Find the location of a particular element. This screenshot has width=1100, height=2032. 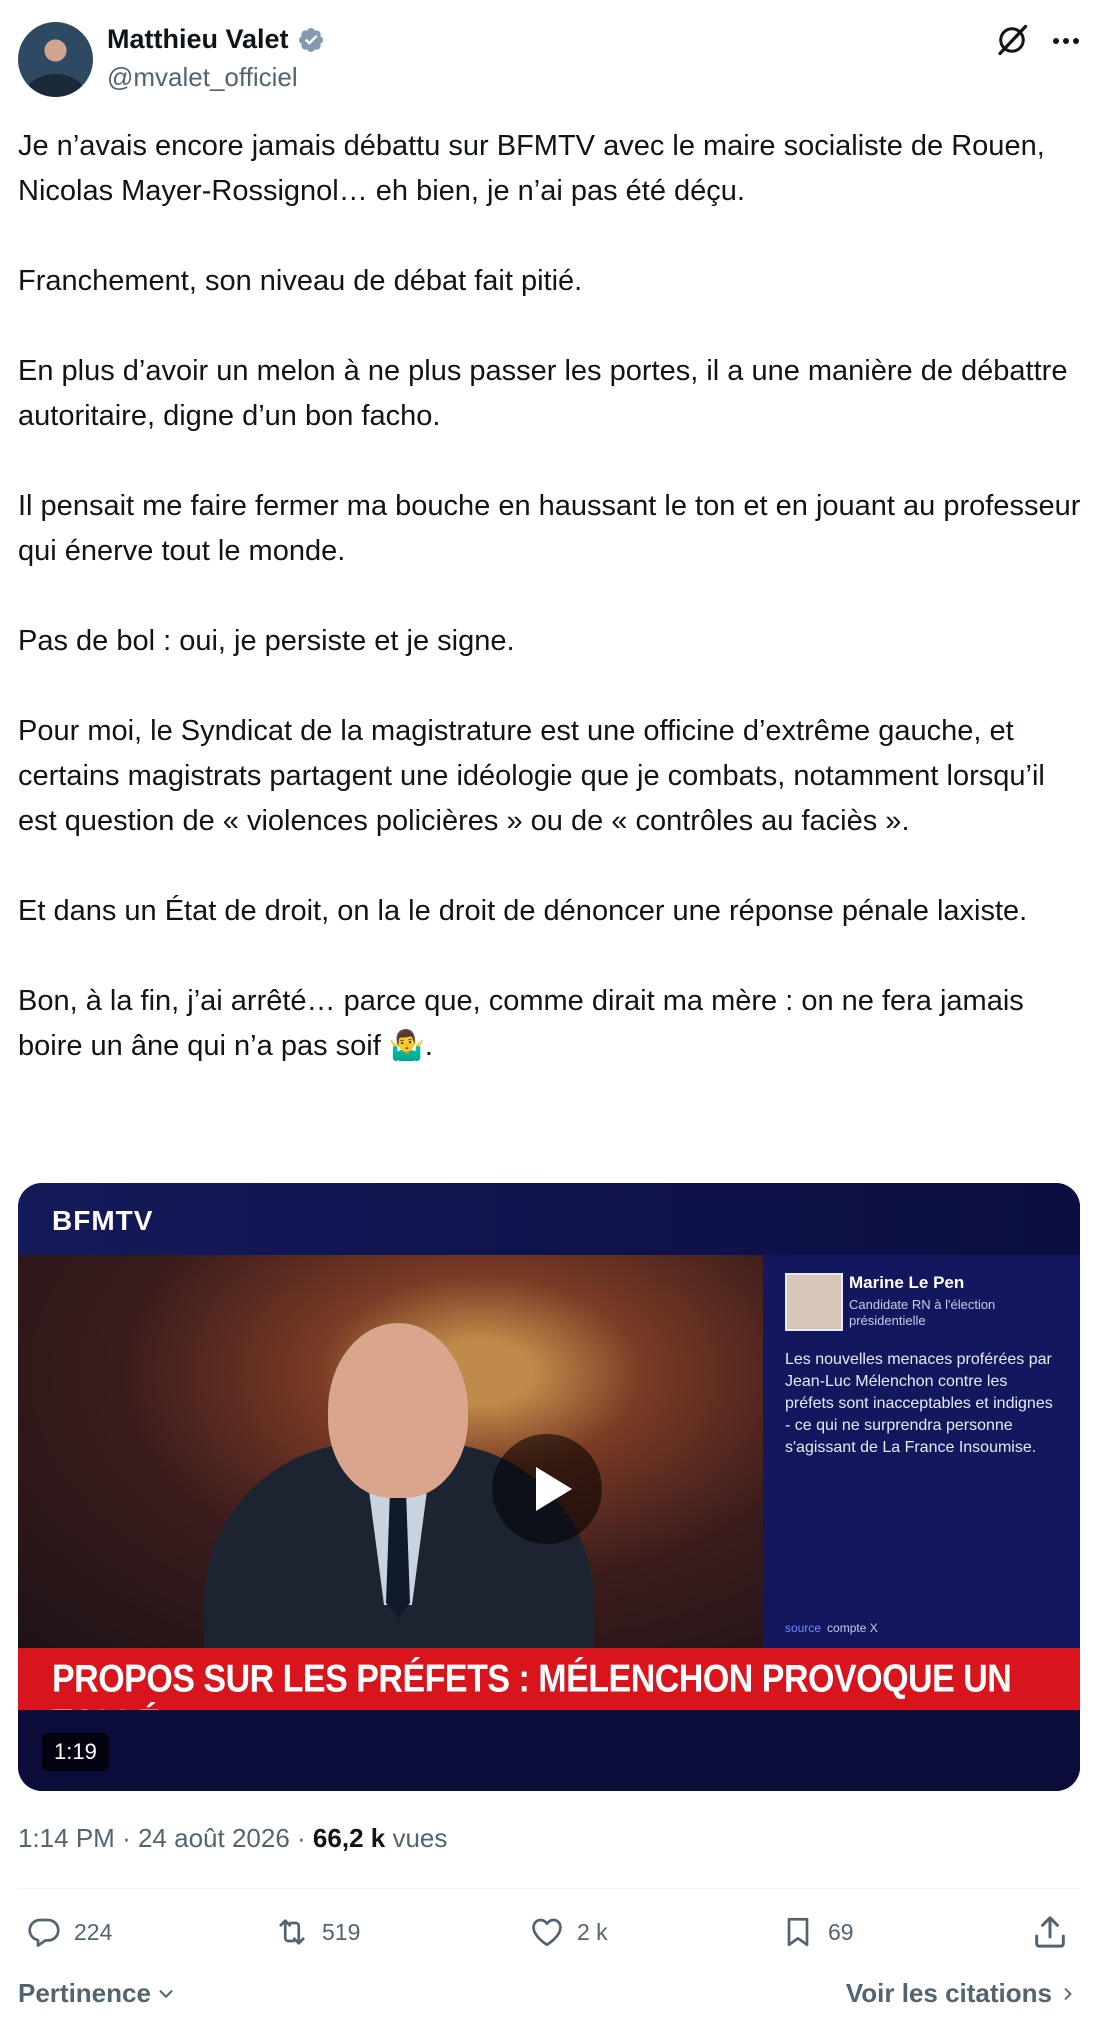

source-value: compte X is located at coordinates (852, 1628).